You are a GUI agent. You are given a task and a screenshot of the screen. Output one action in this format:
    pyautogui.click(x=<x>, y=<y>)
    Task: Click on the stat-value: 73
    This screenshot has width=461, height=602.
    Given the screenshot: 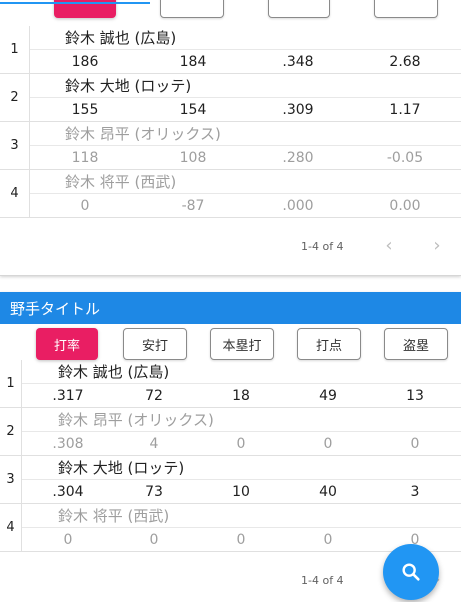 What is the action you would take?
    pyautogui.click(x=154, y=492)
    